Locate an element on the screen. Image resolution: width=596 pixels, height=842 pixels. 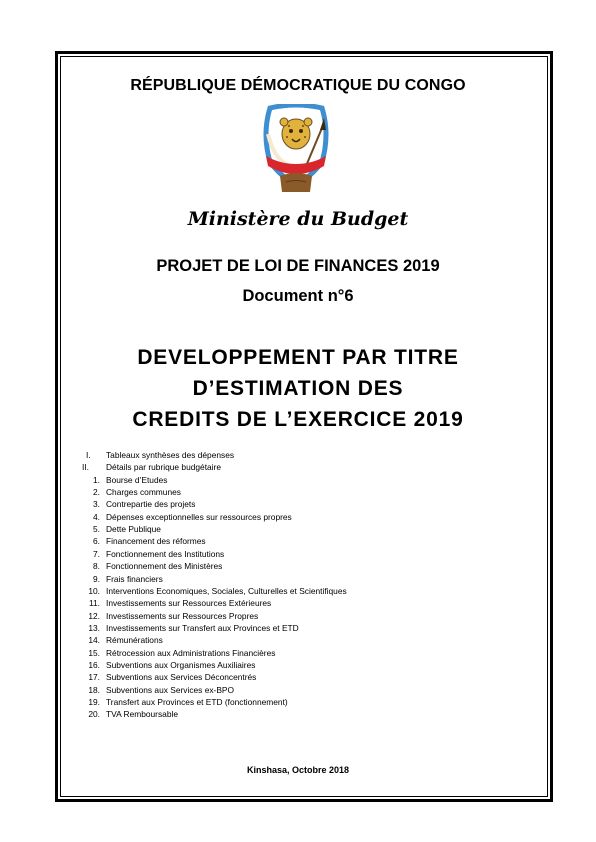
list-item-label: Subventions aux Services ex-BPO is located at coordinates (170, 689).